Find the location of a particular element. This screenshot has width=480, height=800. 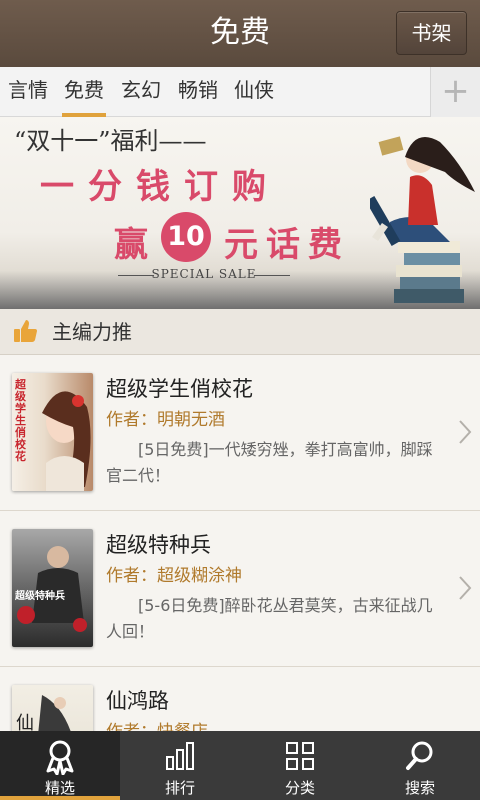

book-description: [5-6日免费]醉卧花丛君莫笑，古来征战几人回！ is located at coordinates (269, 618).